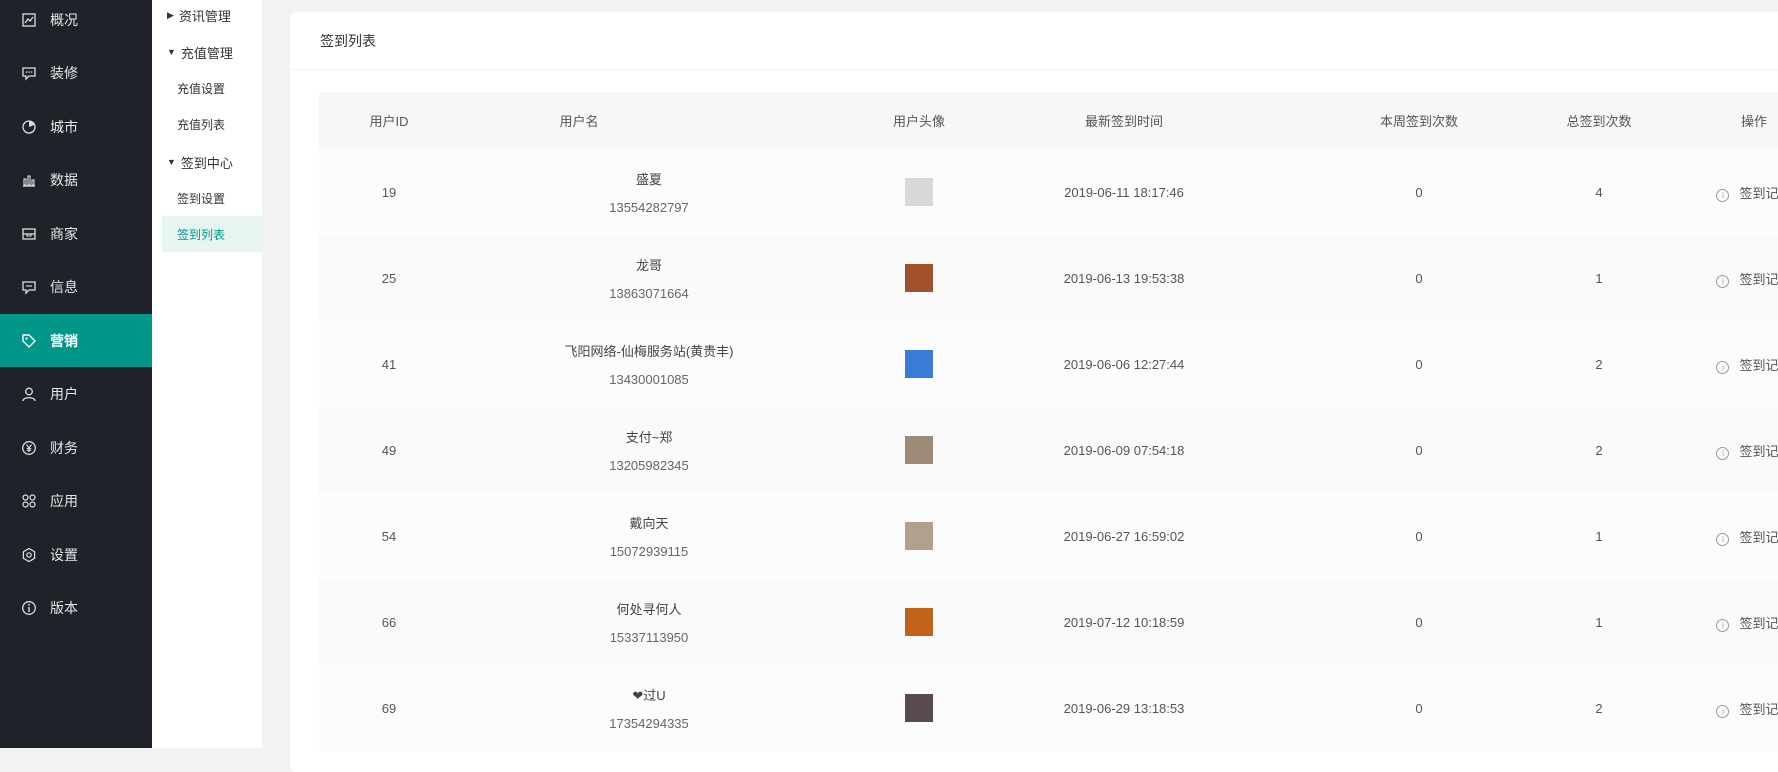  Describe the element at coordinates (1124, 192) in the screenshot. I see `latest-checkin-time: 2019-06-11 18:17:46` at that location.